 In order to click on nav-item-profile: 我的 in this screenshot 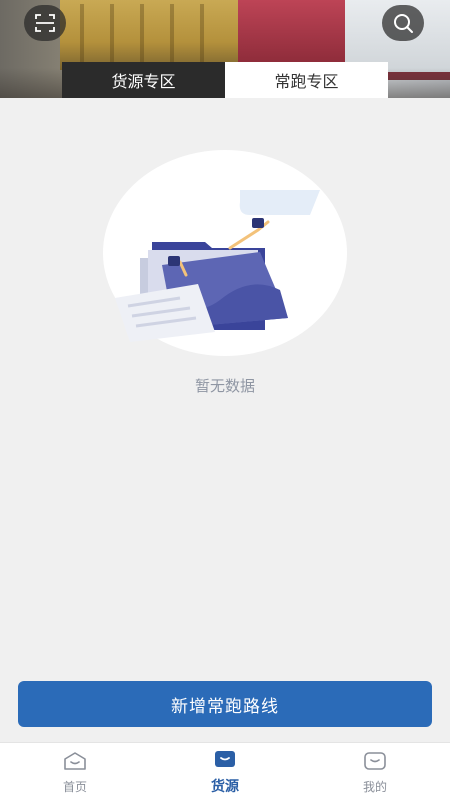, I will do `click(375, 771)`.